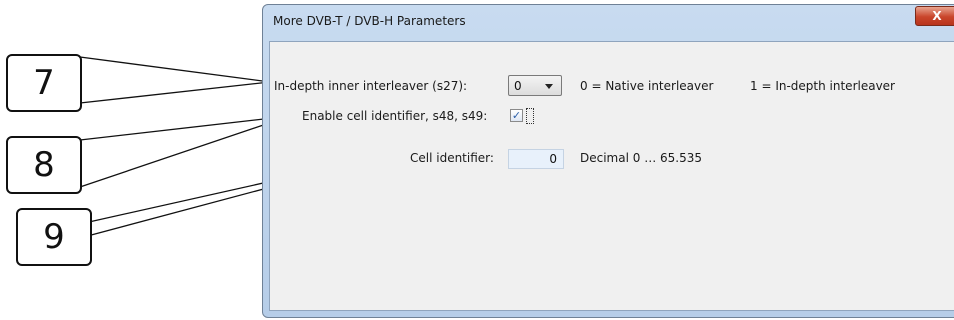  I want to click on callout-7-number: 7, so click(44, 83).